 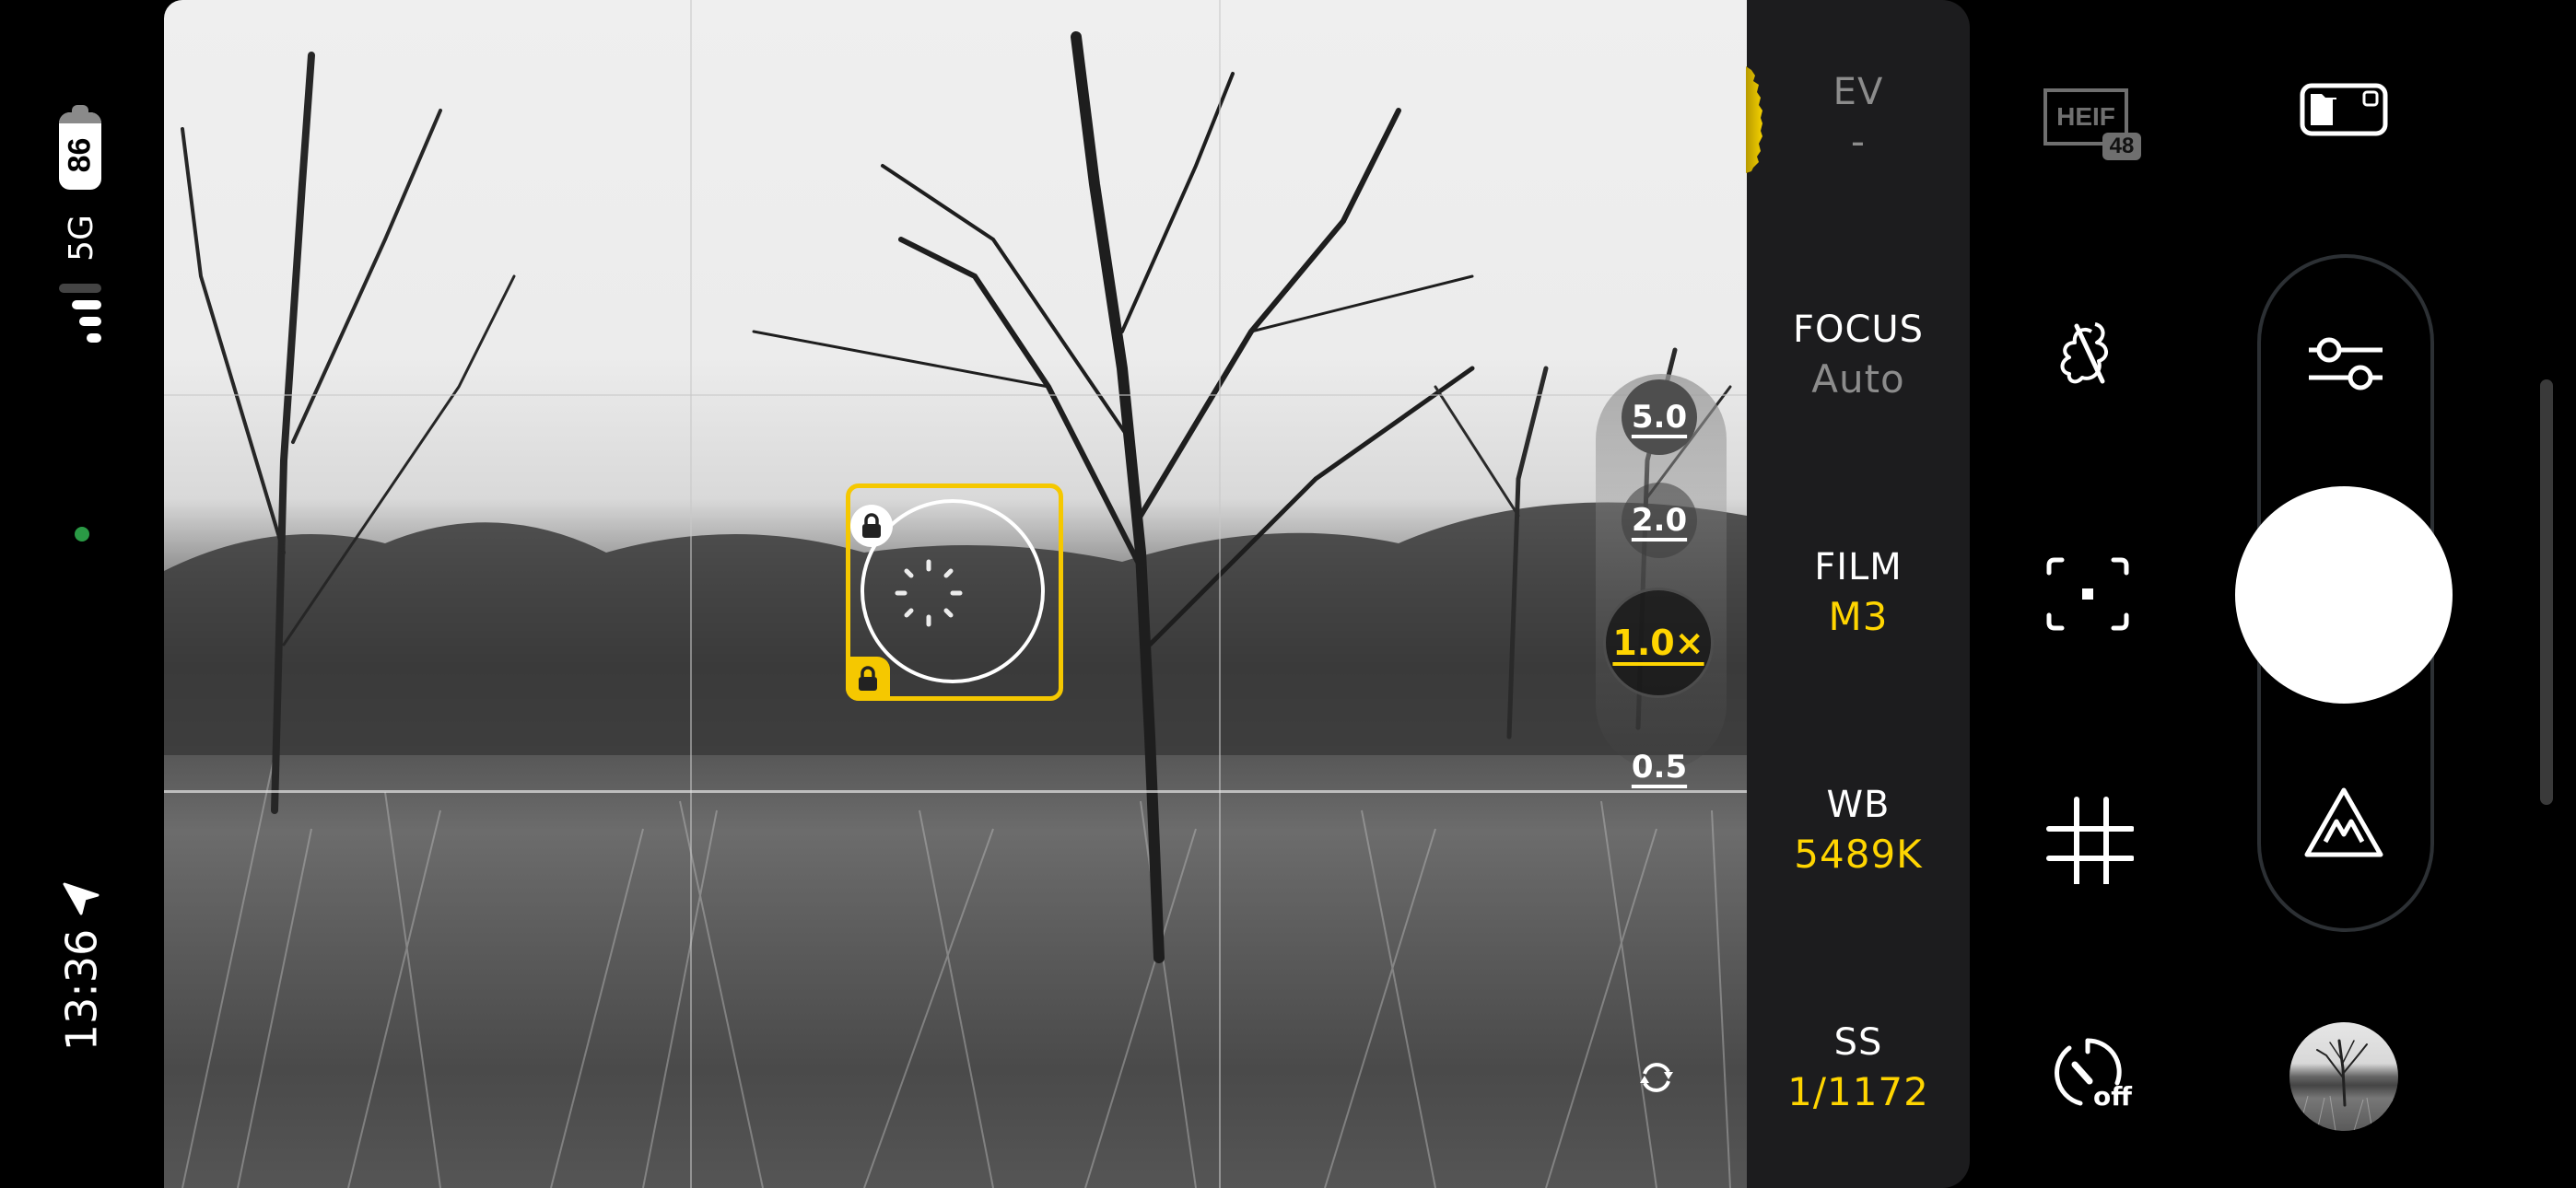 What do you see at coordinates (1858, 616) in the screenshot?
I see `film-value: M3` at bounding box center [1858, 616].